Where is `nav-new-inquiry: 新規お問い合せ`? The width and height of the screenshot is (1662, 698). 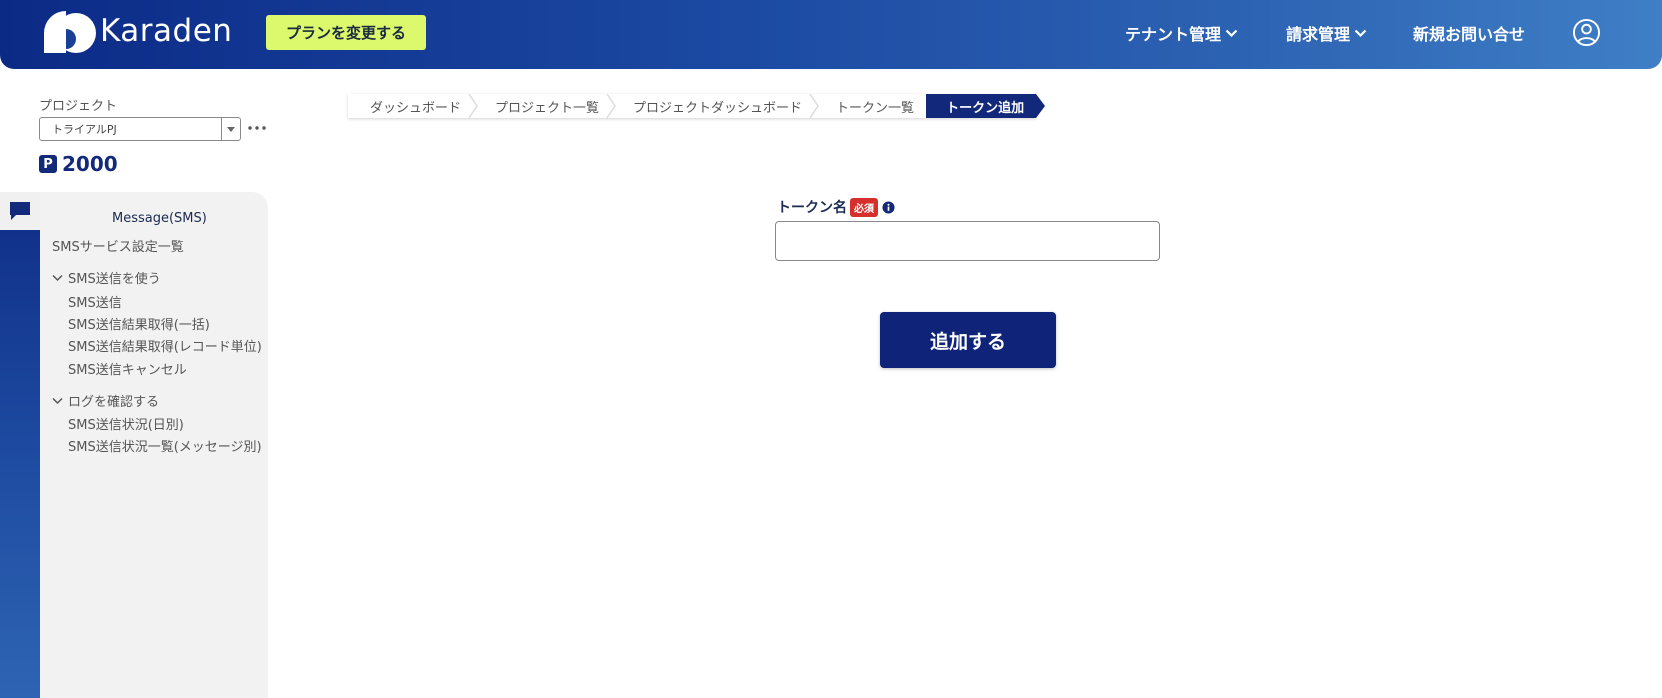
nav-new-inquiry: 新規お問い合せ is located at coordinates (1469, 33).